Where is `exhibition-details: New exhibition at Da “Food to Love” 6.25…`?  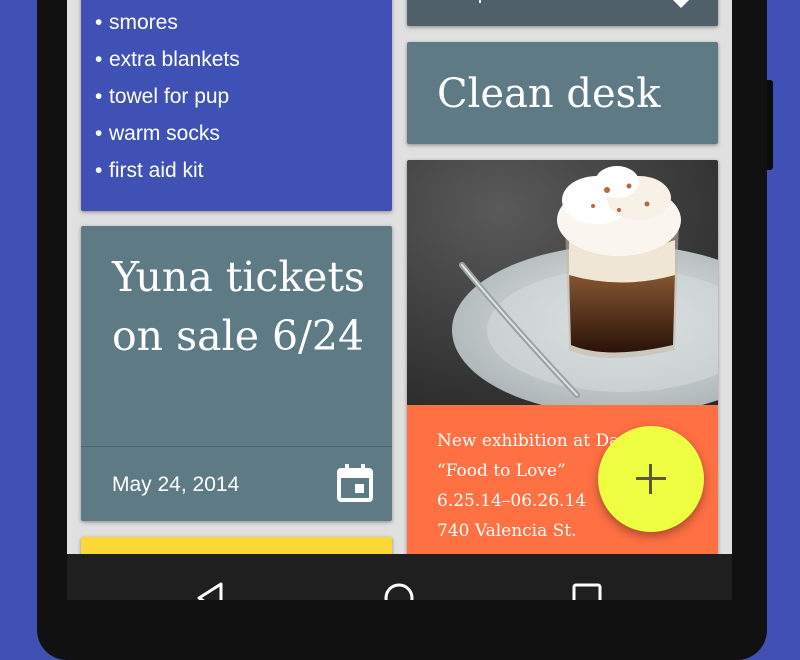
exhibition-details: New exhibition at Da “Food to Love” 6.25… is located at coordinates (528, 486).